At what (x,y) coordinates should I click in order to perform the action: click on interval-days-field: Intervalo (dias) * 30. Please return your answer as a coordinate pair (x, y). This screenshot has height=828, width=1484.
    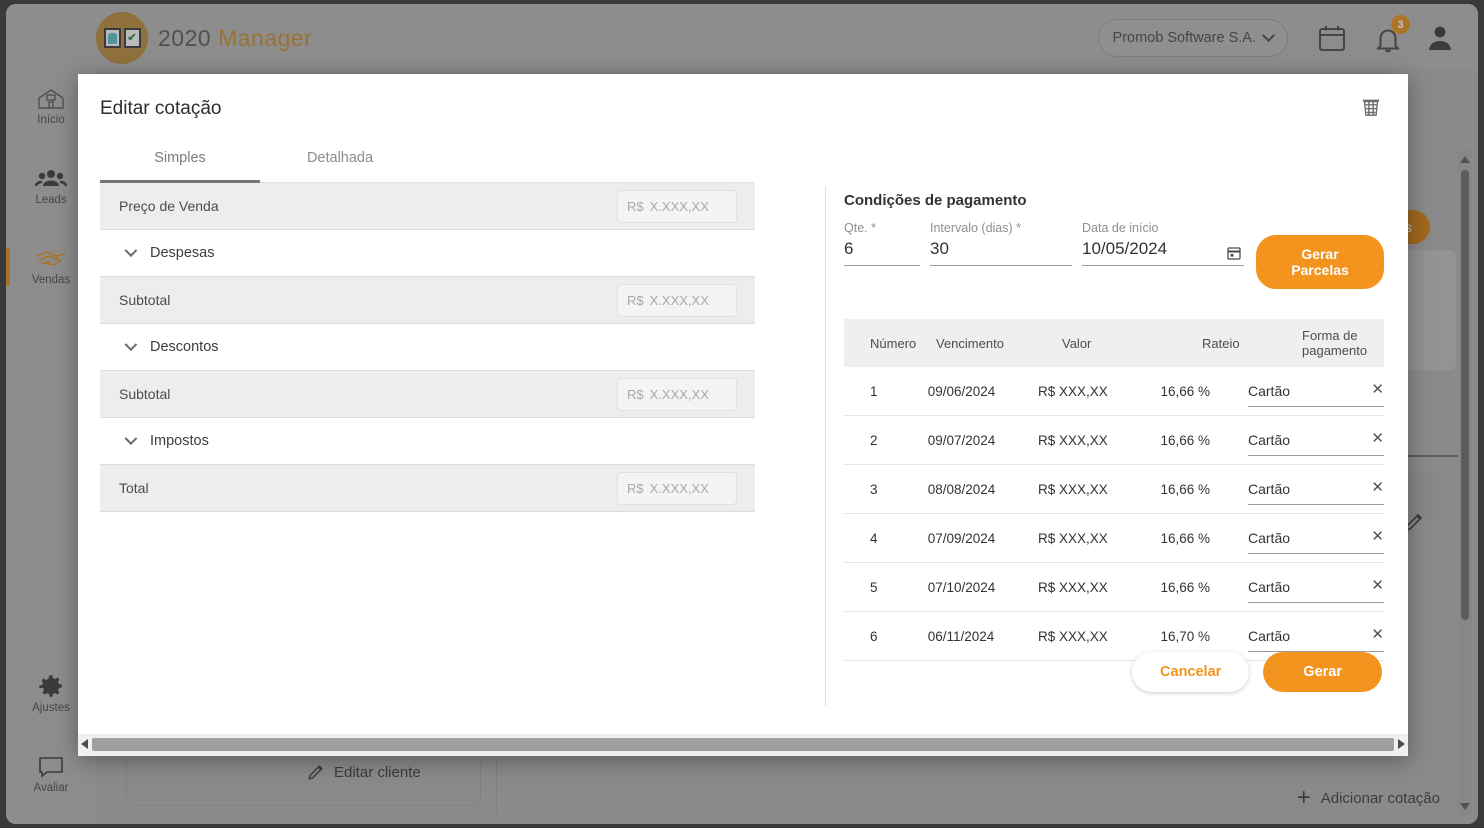
    Looking at the image, I should click on (1001, 243).